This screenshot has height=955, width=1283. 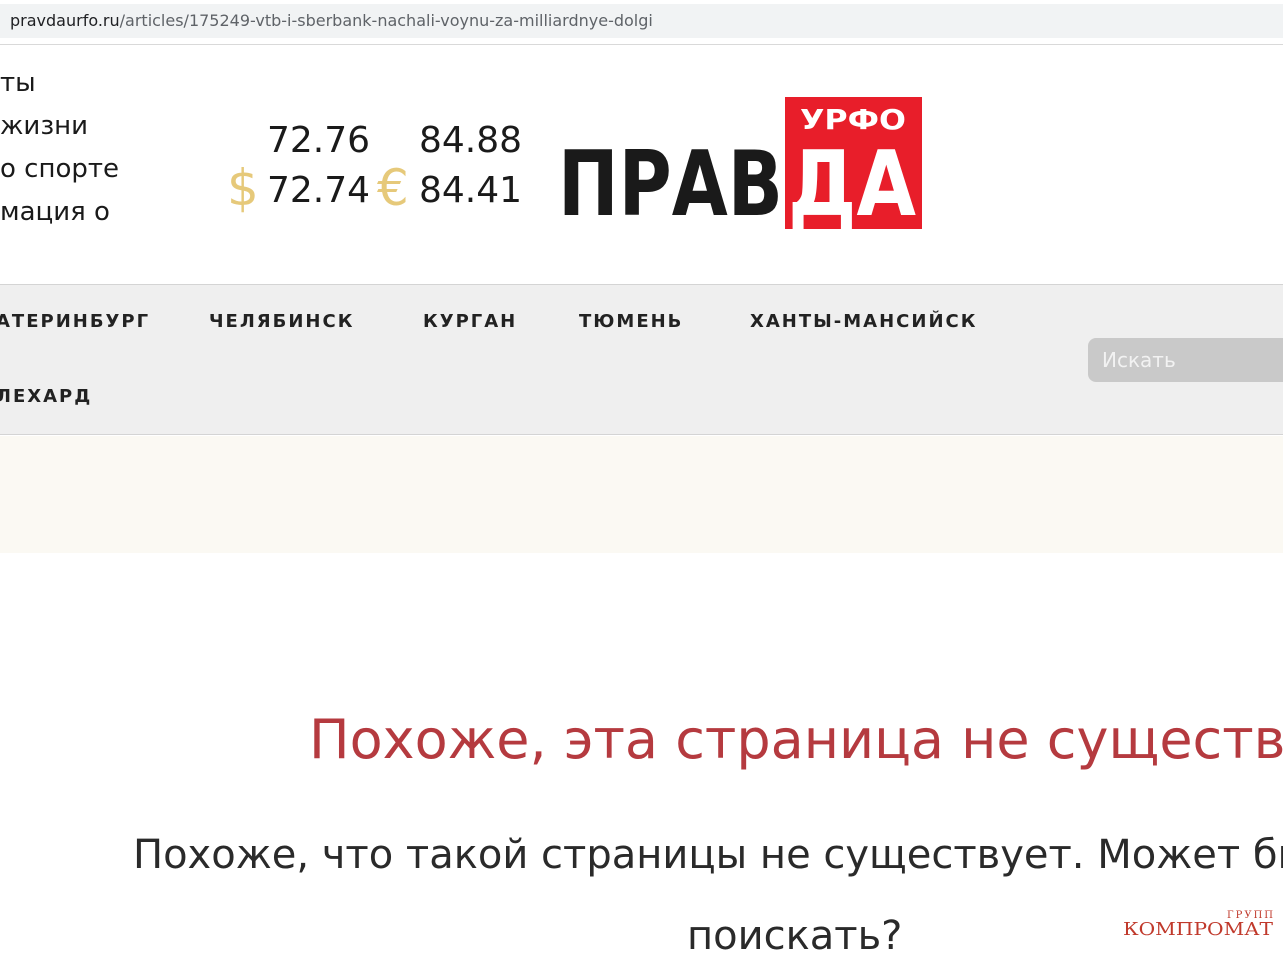 What do you see at coordinates (795, 934) in the screenshot?
I see `not-found-text-line2: поискать?` at bounding box center [795, 934].